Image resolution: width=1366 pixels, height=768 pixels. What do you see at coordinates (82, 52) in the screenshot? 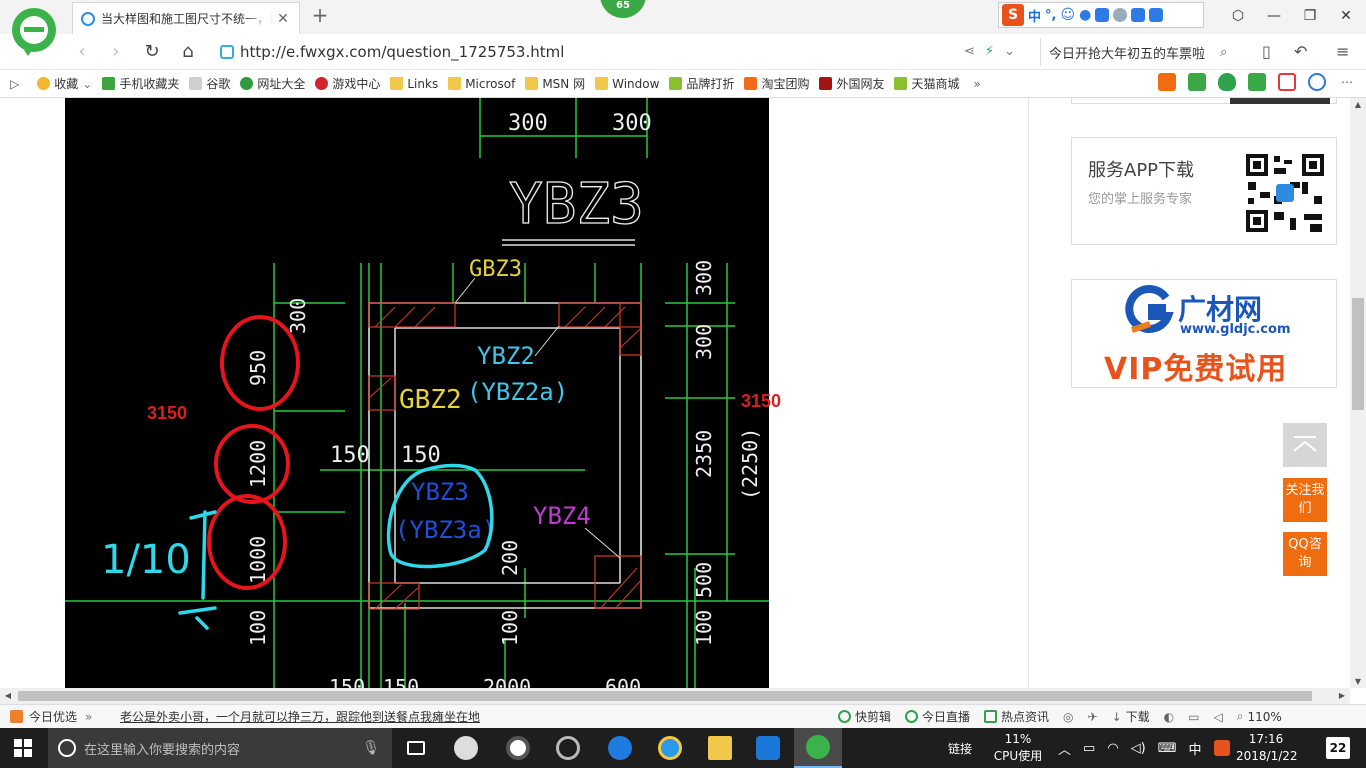
I see `back-button: ‹` at bounding box center [82, 52].